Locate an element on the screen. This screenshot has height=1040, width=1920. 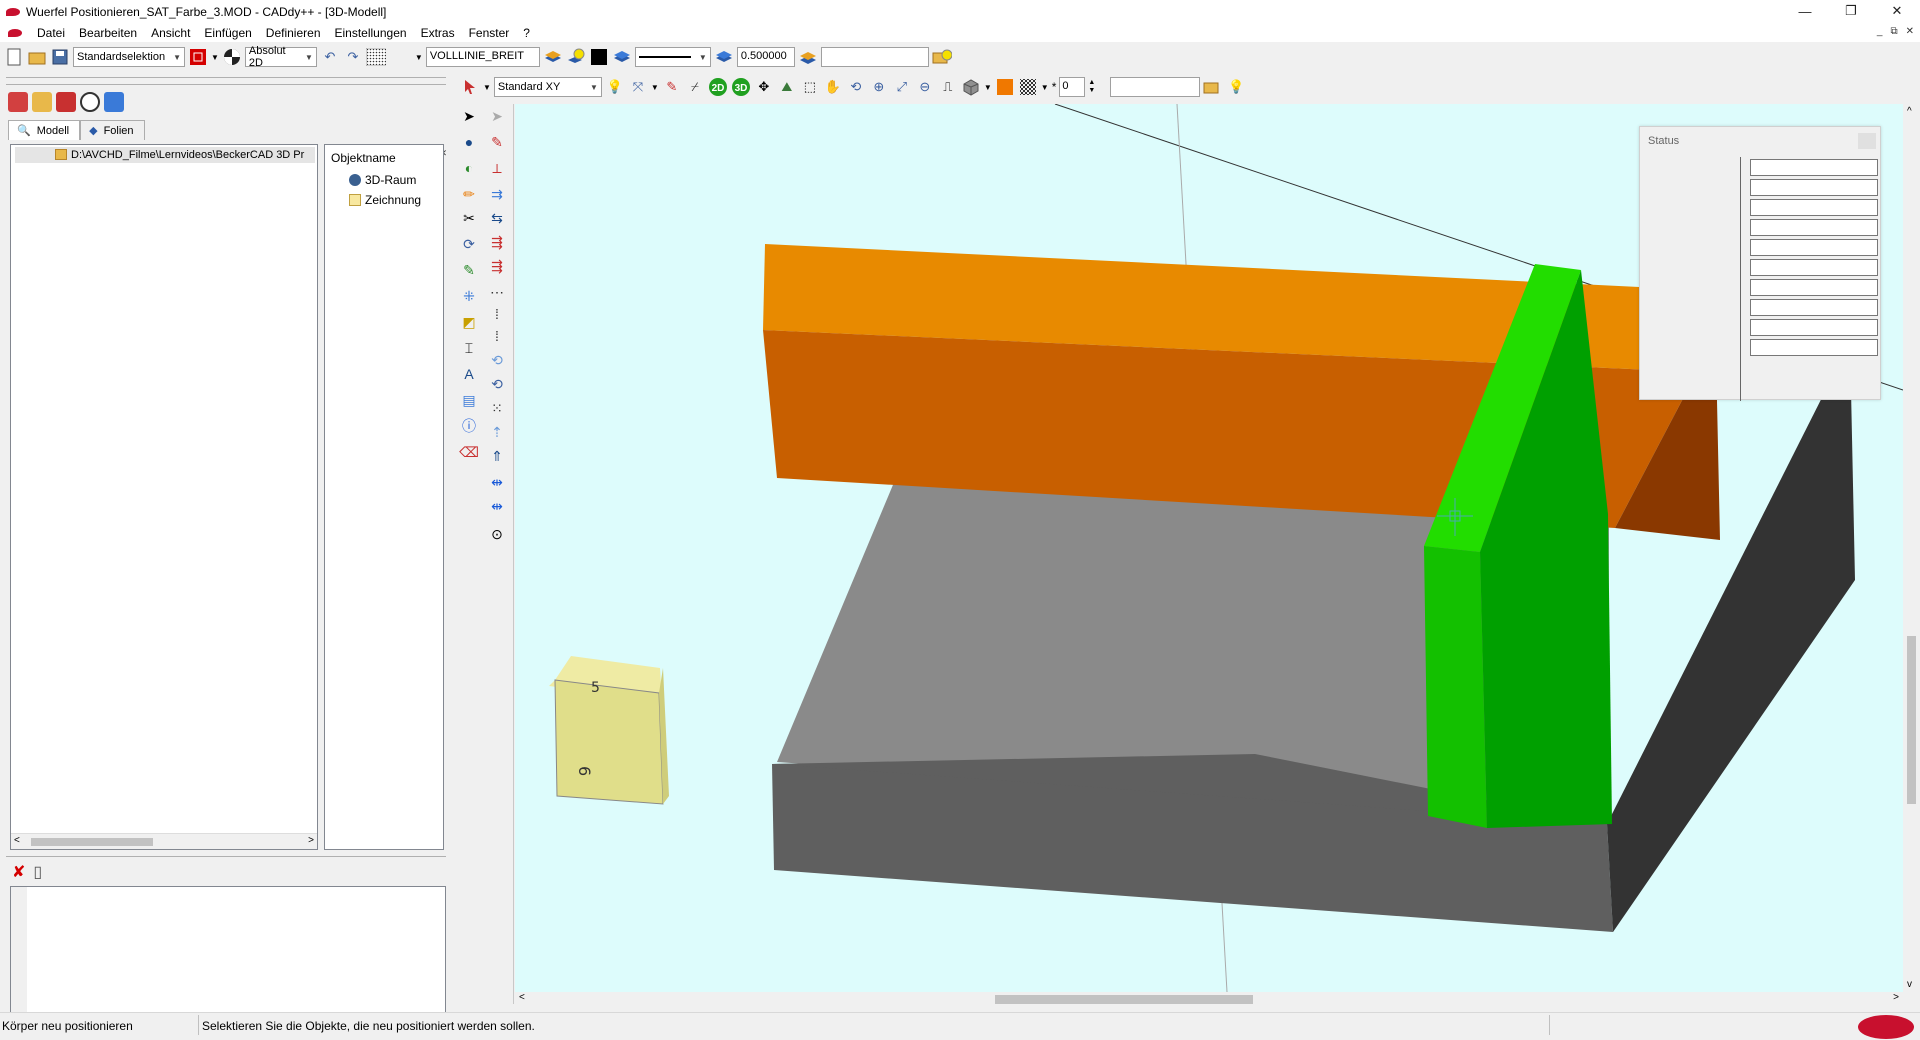
folder-layer-icon is located at coordinates (942, 57).